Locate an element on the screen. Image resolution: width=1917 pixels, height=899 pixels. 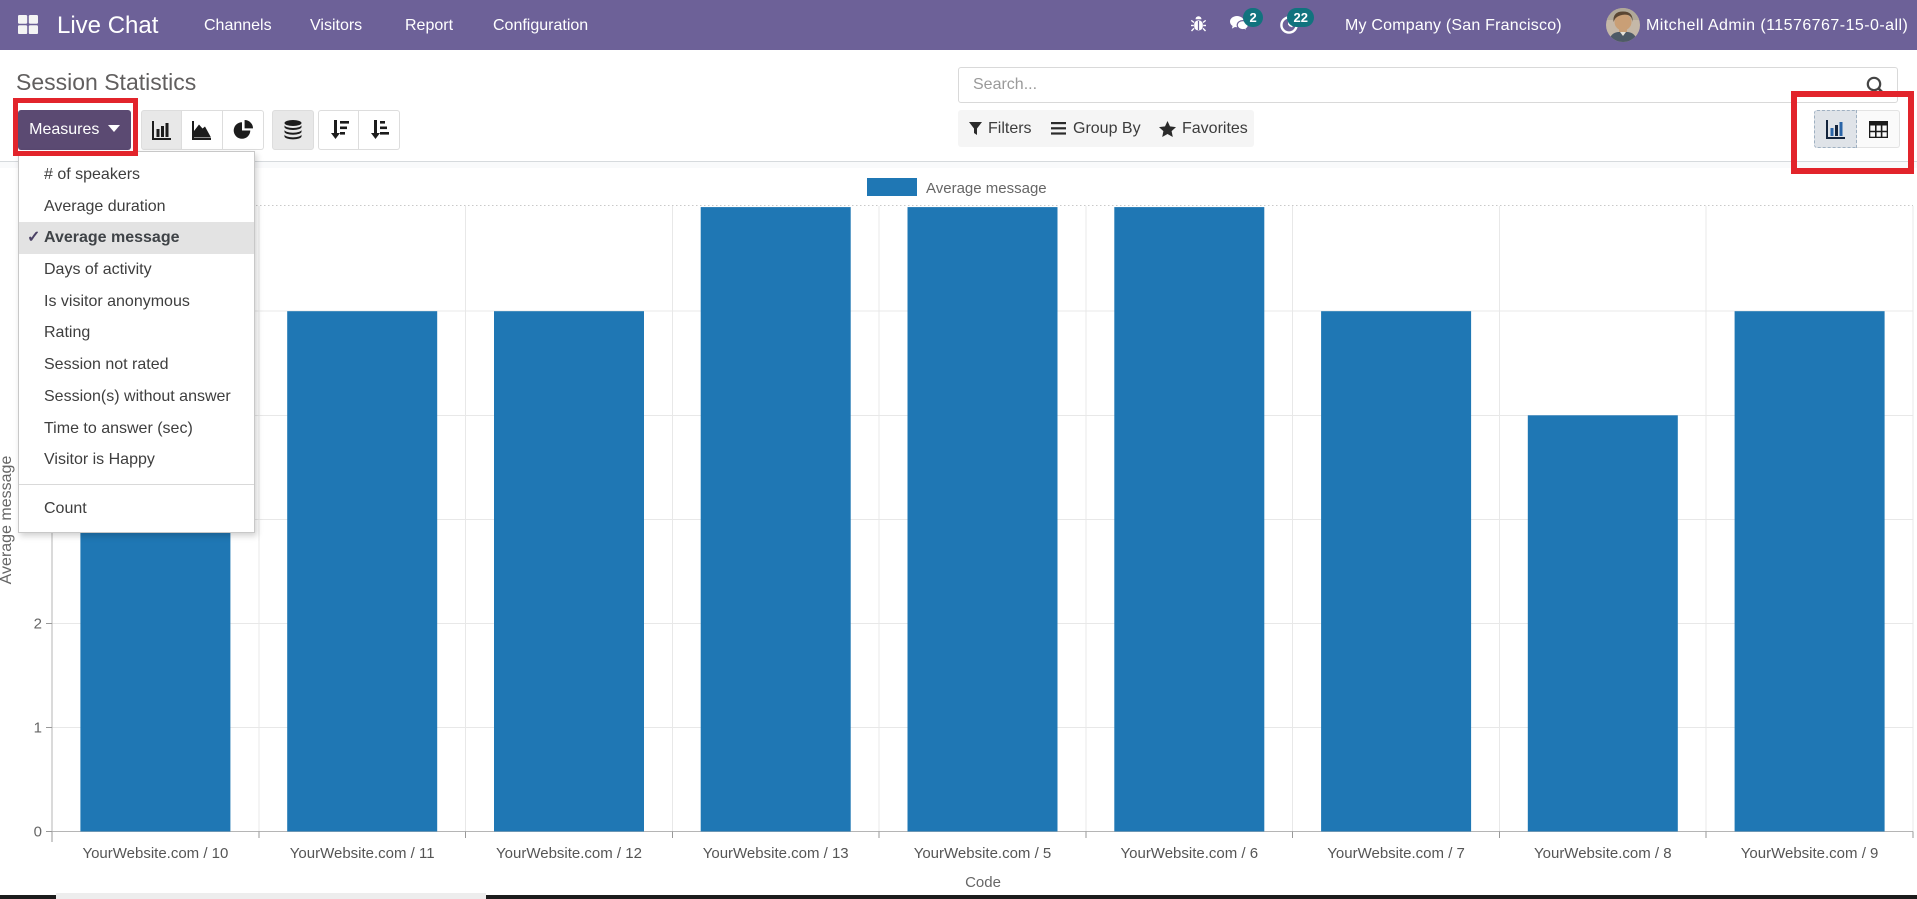
svg-text: YourWebsite.com / 12 is located at coordinates (569, 853).